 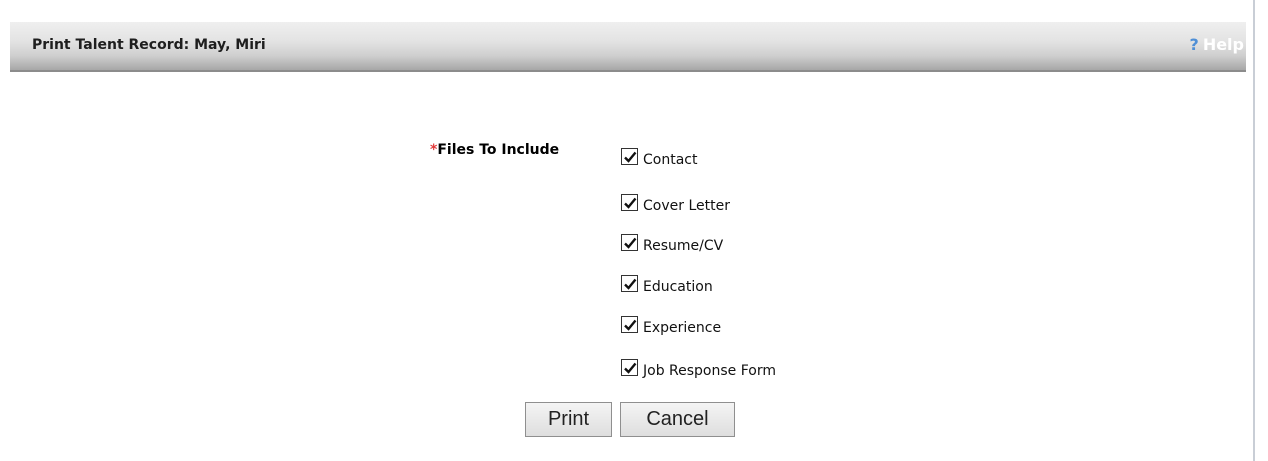 I want to click on help-label: Help, so click(x=1223, y=44).